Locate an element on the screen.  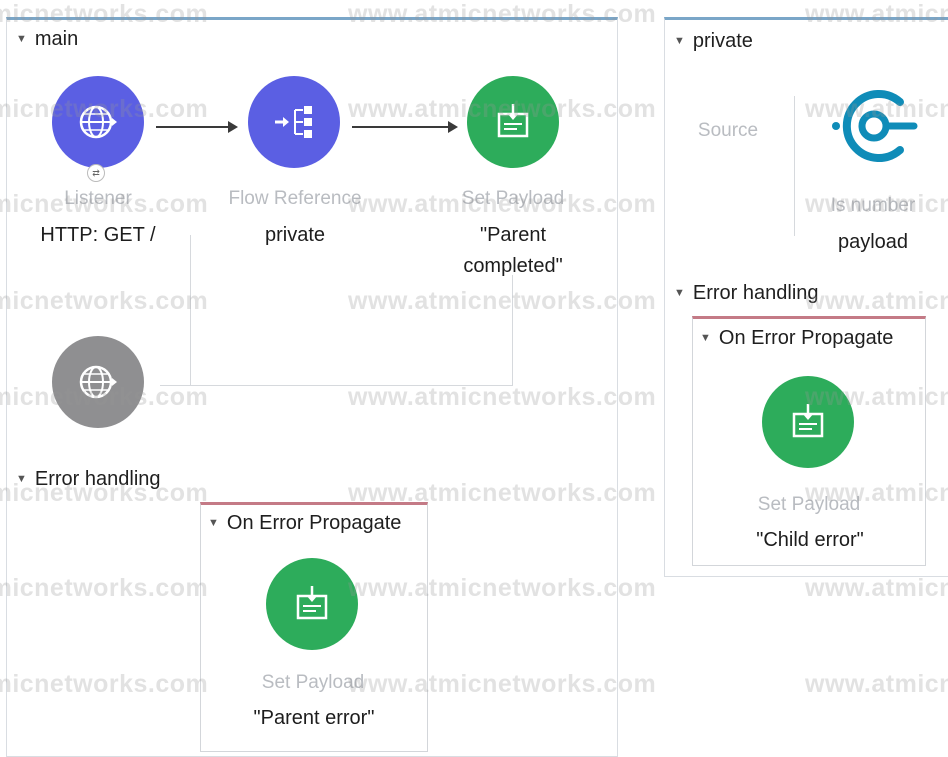
listener-badge-icon: ⇄ is located at coordinates (96, 173).